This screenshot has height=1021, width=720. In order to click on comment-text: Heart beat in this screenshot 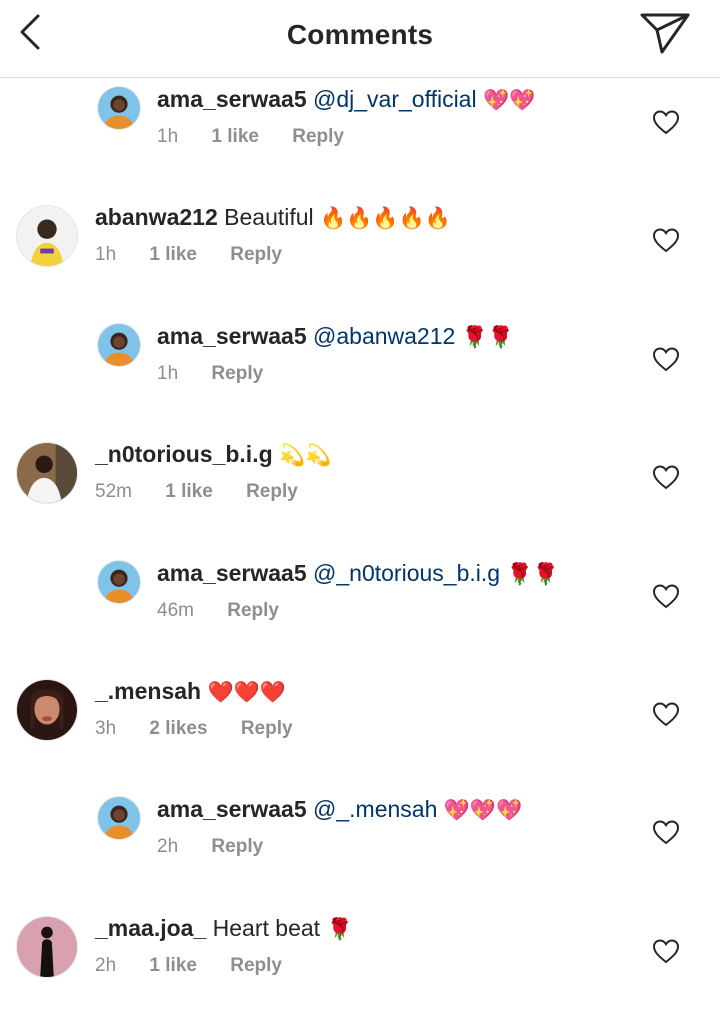, I will do `click(266, 928)`.